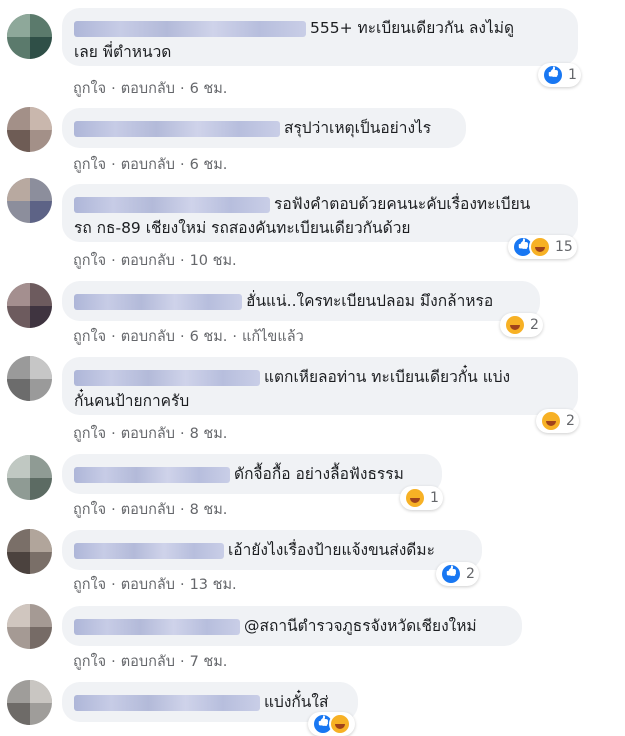  I want to click on comment-meta: ถูกใจ · ตอบกลับ · 13 ชม., so click(155, 585).